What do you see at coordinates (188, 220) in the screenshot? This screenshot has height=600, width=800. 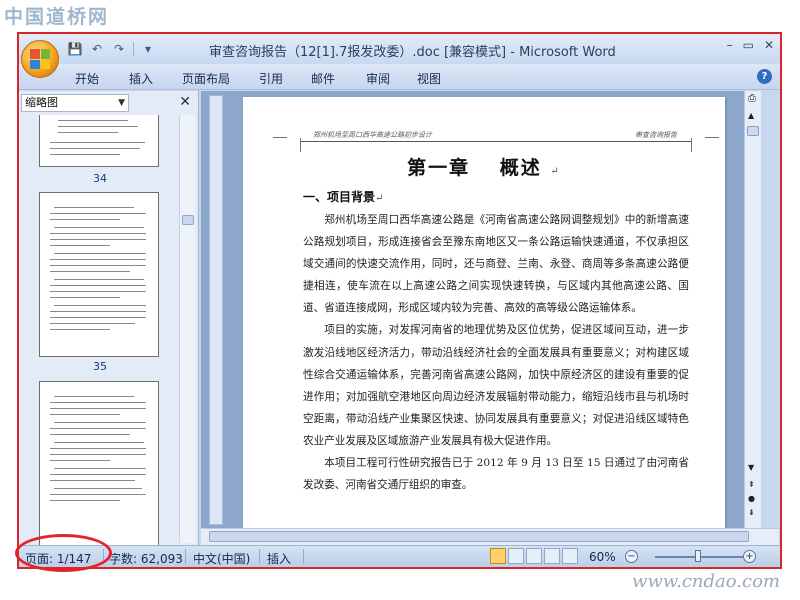 I see `nav-scroll-thumb` at bounding box center [188, 220].